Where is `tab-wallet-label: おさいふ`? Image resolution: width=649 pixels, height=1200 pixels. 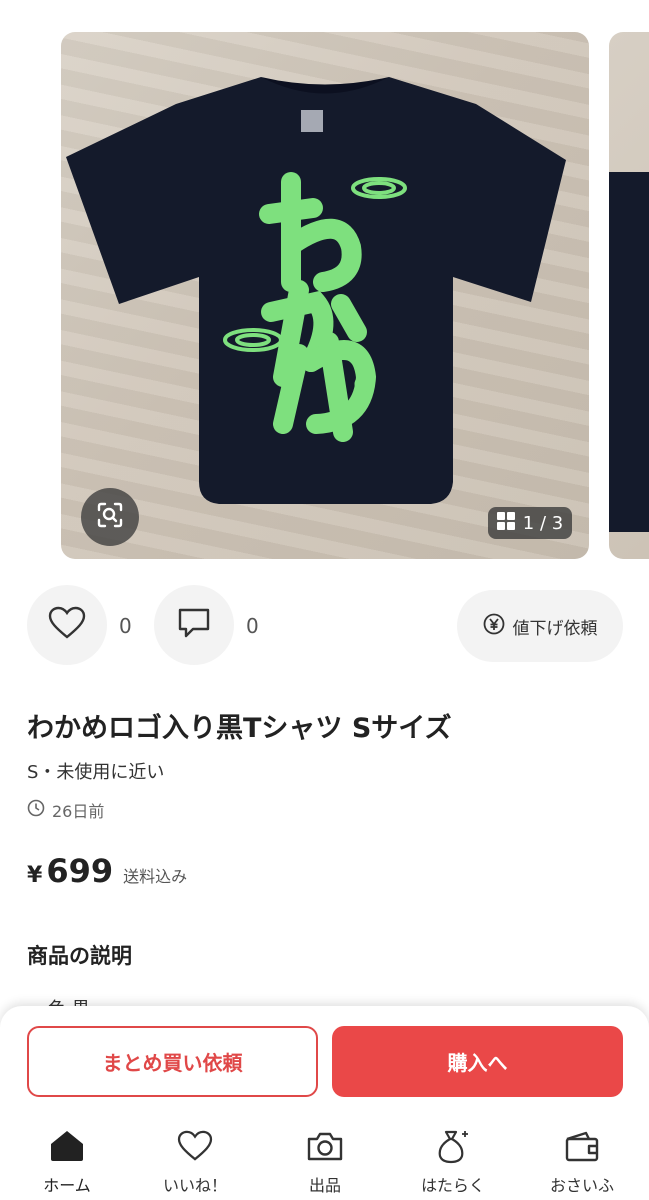 tab-wallet-label: おさいふ is located at coordinates (581, 1185).